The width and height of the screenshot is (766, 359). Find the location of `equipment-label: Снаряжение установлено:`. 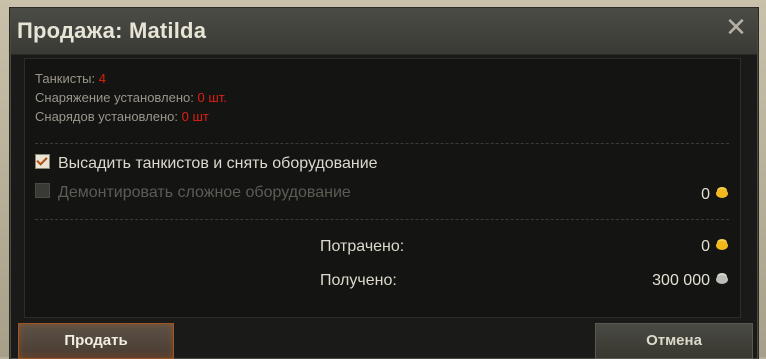

equipment-label: Снаряжение установлено: is located at coordinates (114, 97).